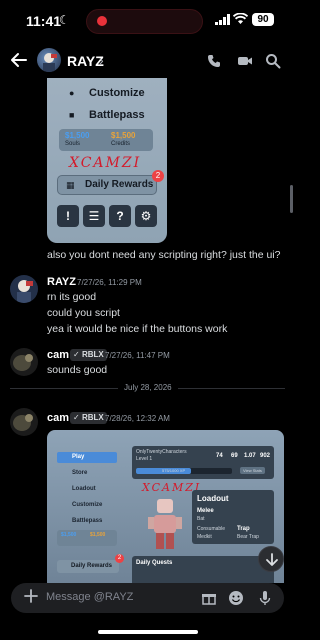  I want to click on daily-rewards-button: Daily Rewards, so click(88, 566).